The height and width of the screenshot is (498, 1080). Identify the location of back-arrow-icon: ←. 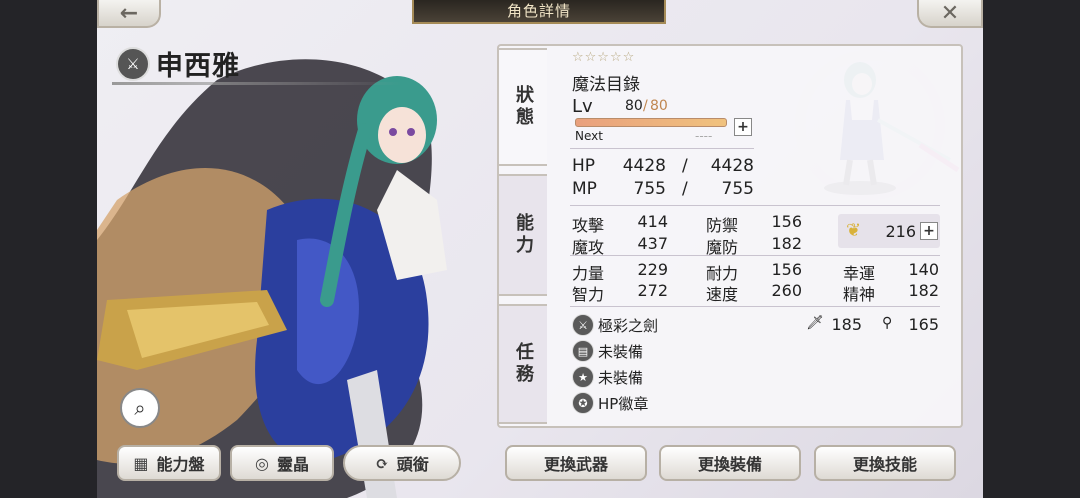
(129, 13).